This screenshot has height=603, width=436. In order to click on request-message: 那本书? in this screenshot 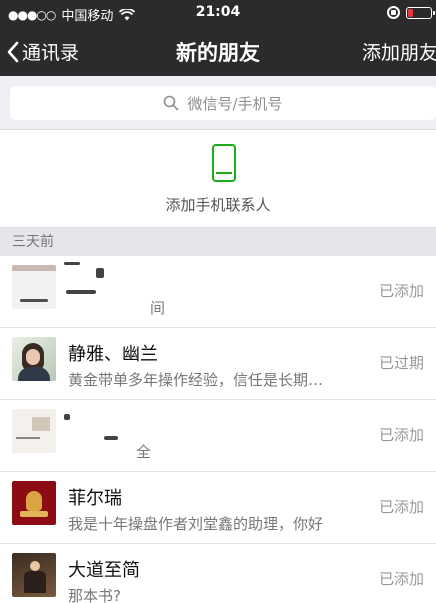, I will do `click(94, 595)`.